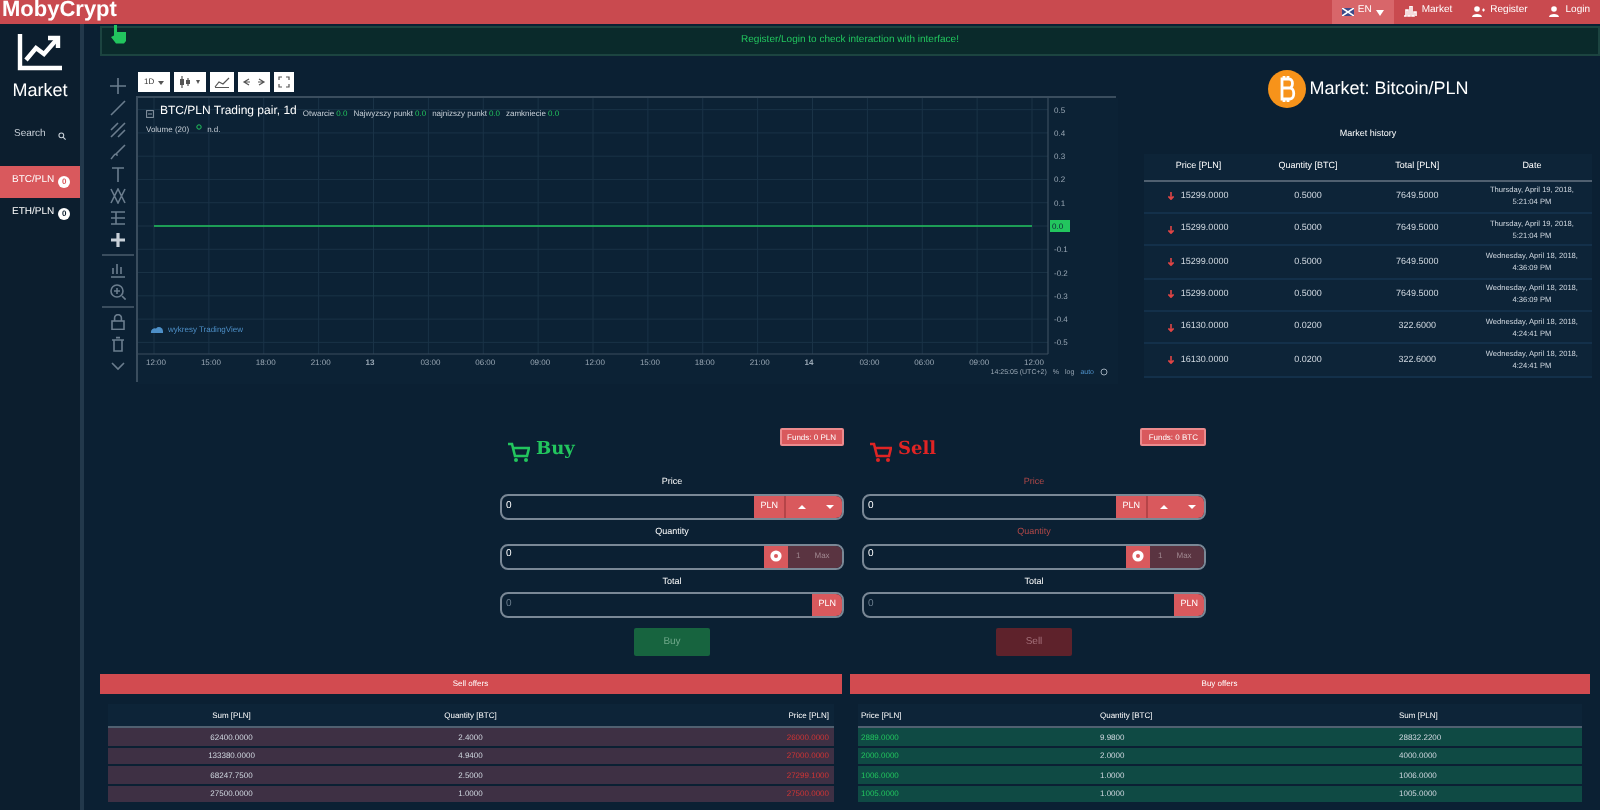 The image size is (1600, 810). I want to click on sidebar-title: Market, so click(40, 91).